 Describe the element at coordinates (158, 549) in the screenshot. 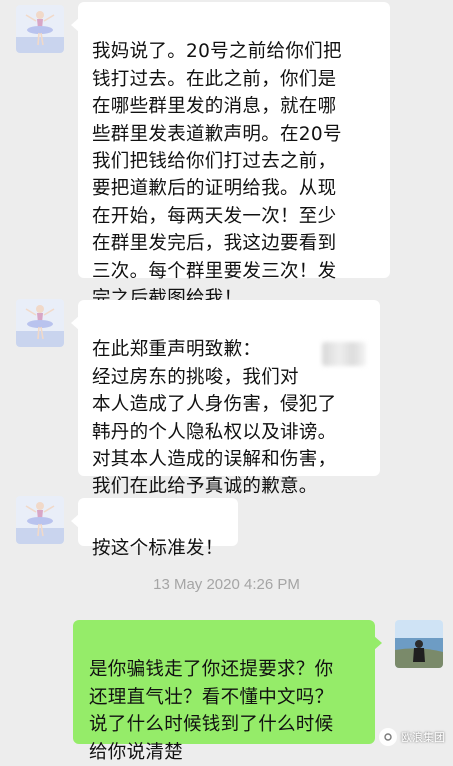

I see `message-text: 按这个标准发！` at that location.